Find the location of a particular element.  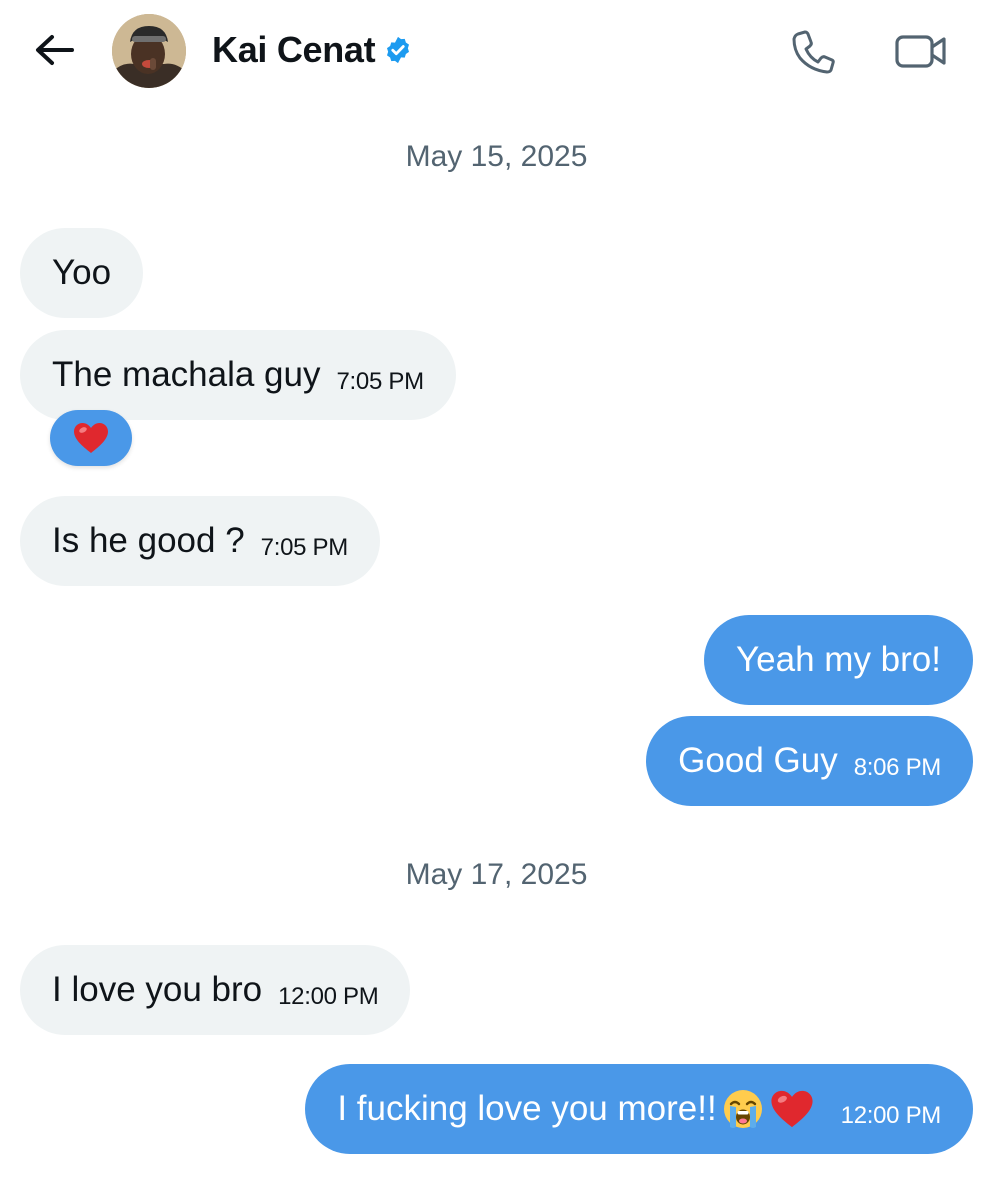

message-text: I fucking love you more!! is located at coordinates (527, 1108).